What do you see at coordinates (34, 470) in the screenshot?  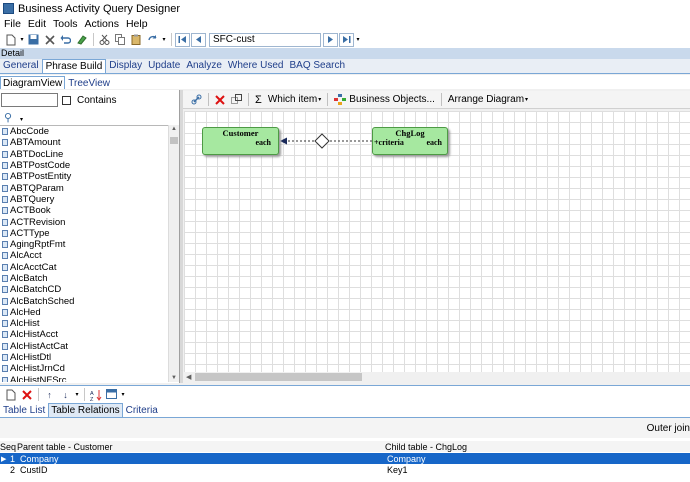 I see `row-parent-field: CustID` at bounding box center [34, 470].